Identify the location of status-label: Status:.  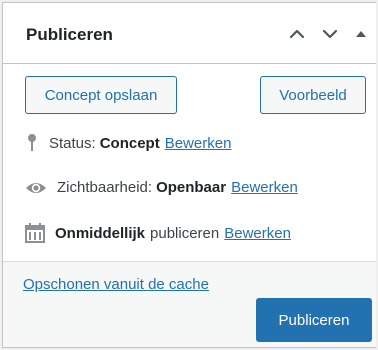
(72, 143).